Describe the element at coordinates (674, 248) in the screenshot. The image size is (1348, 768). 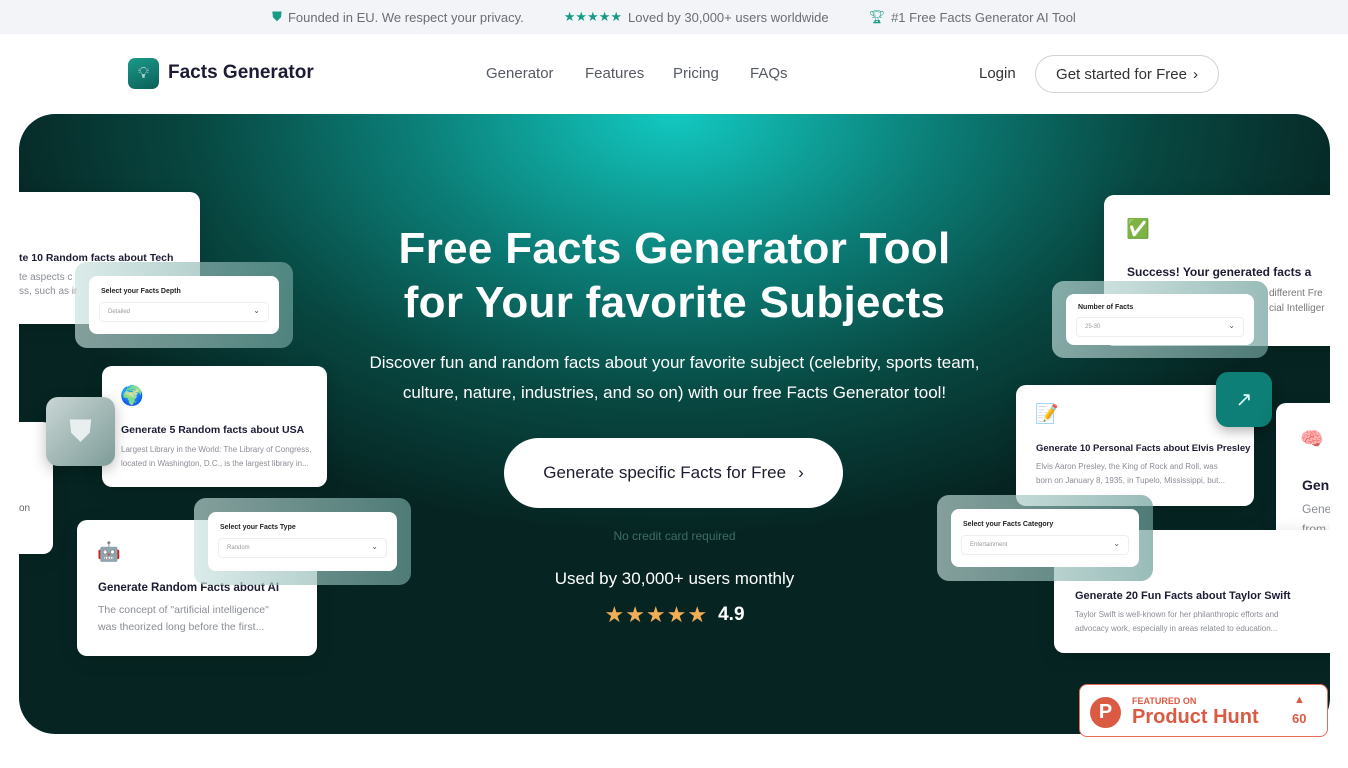
I see `hero-title-line1: Free Facts Generator Tool` at that location.